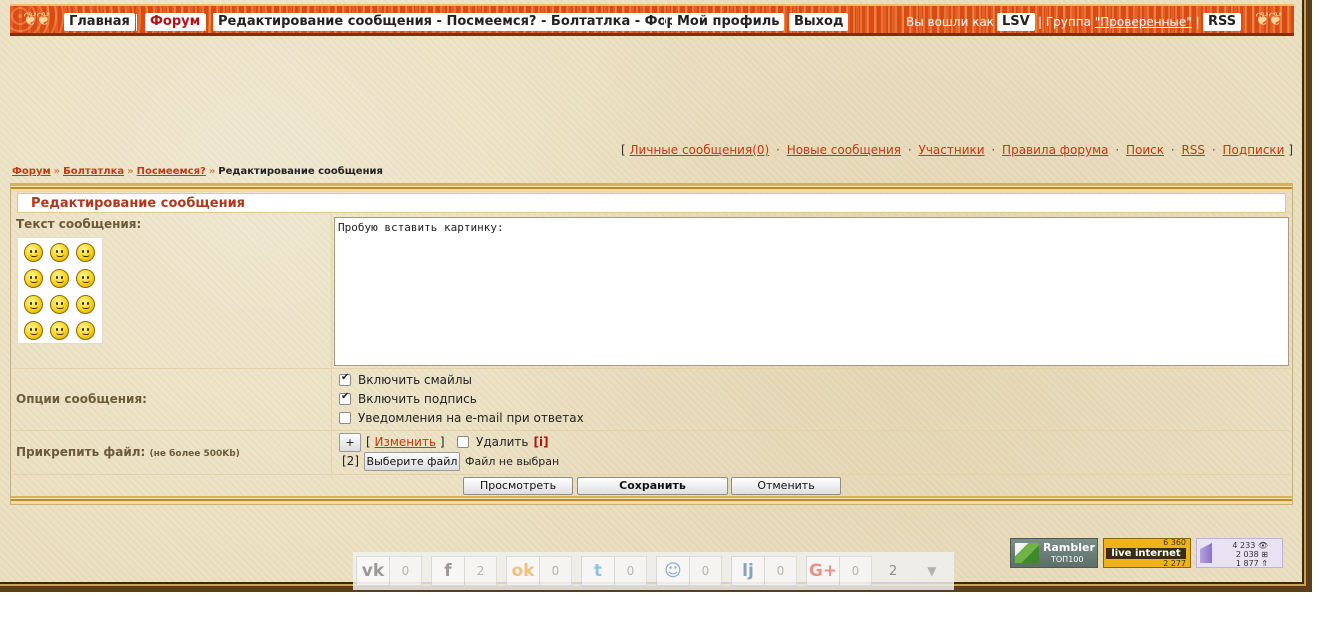  I want to click on panel-border-top, so click(651, 188).